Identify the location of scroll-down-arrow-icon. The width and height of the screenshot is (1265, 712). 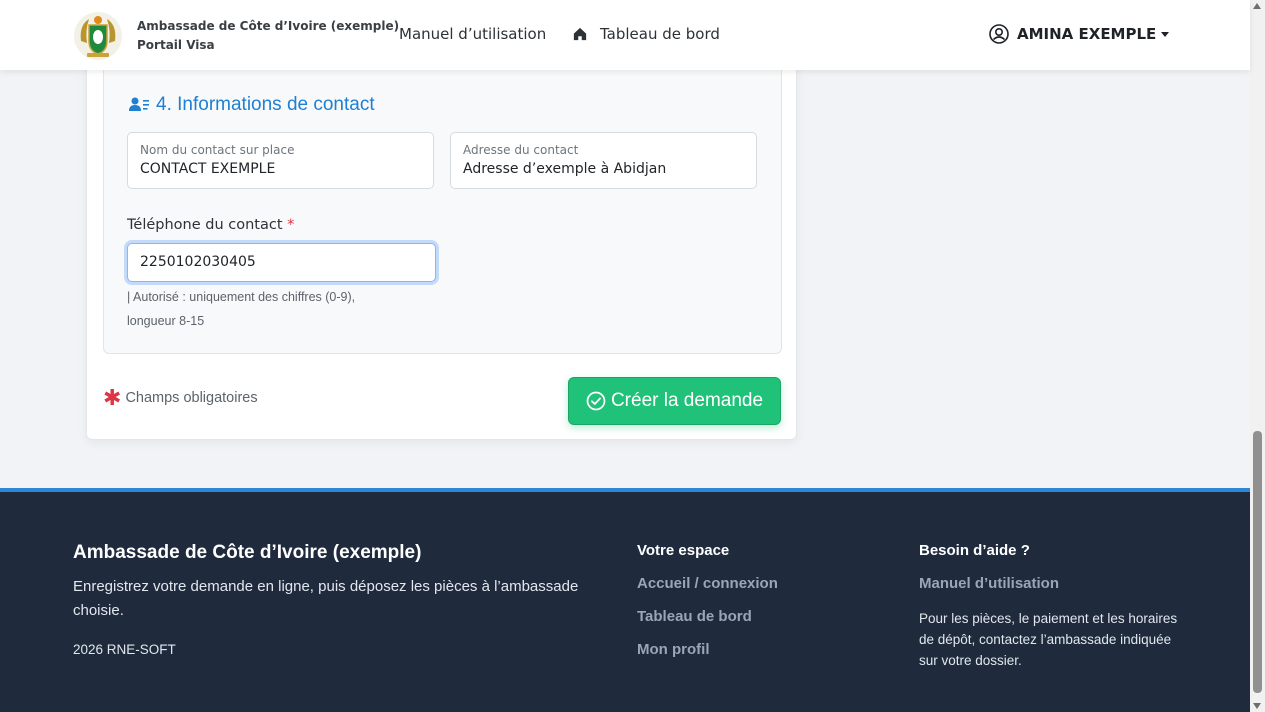
(1257, 706).